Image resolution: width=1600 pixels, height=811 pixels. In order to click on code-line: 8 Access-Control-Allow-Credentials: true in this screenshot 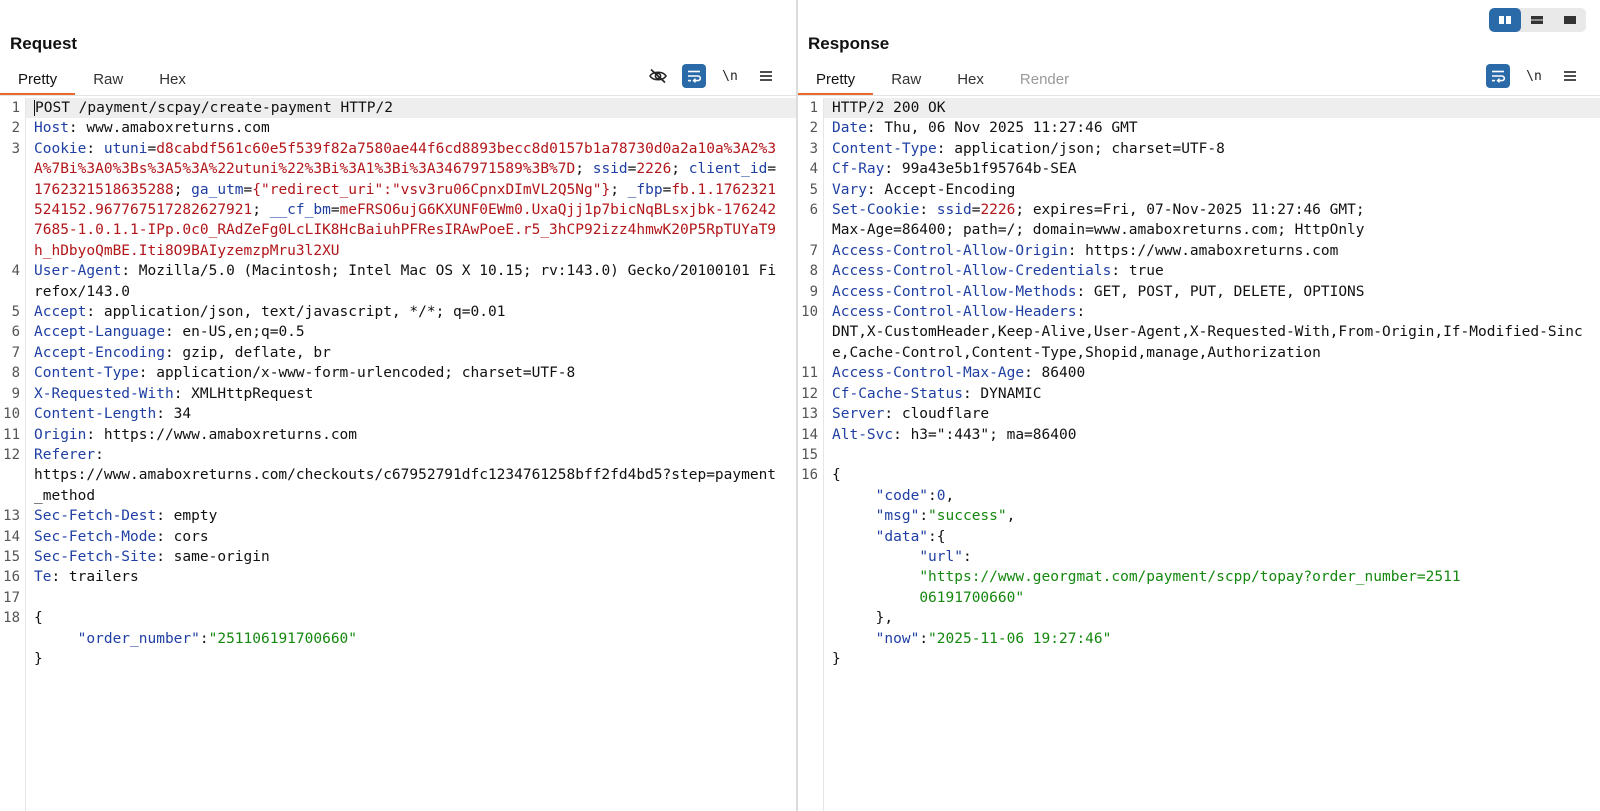, I will do `click(1199, 271)`.